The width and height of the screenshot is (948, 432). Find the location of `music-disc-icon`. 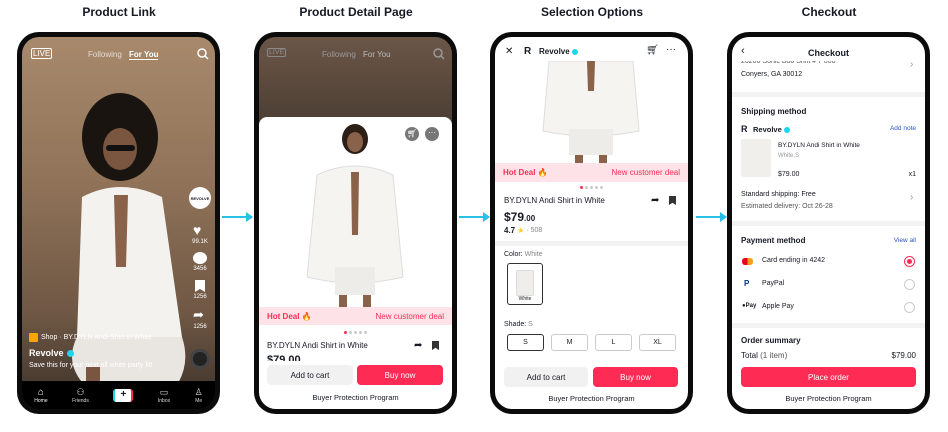

music-disc-icon is located at coordinates (200, 359).